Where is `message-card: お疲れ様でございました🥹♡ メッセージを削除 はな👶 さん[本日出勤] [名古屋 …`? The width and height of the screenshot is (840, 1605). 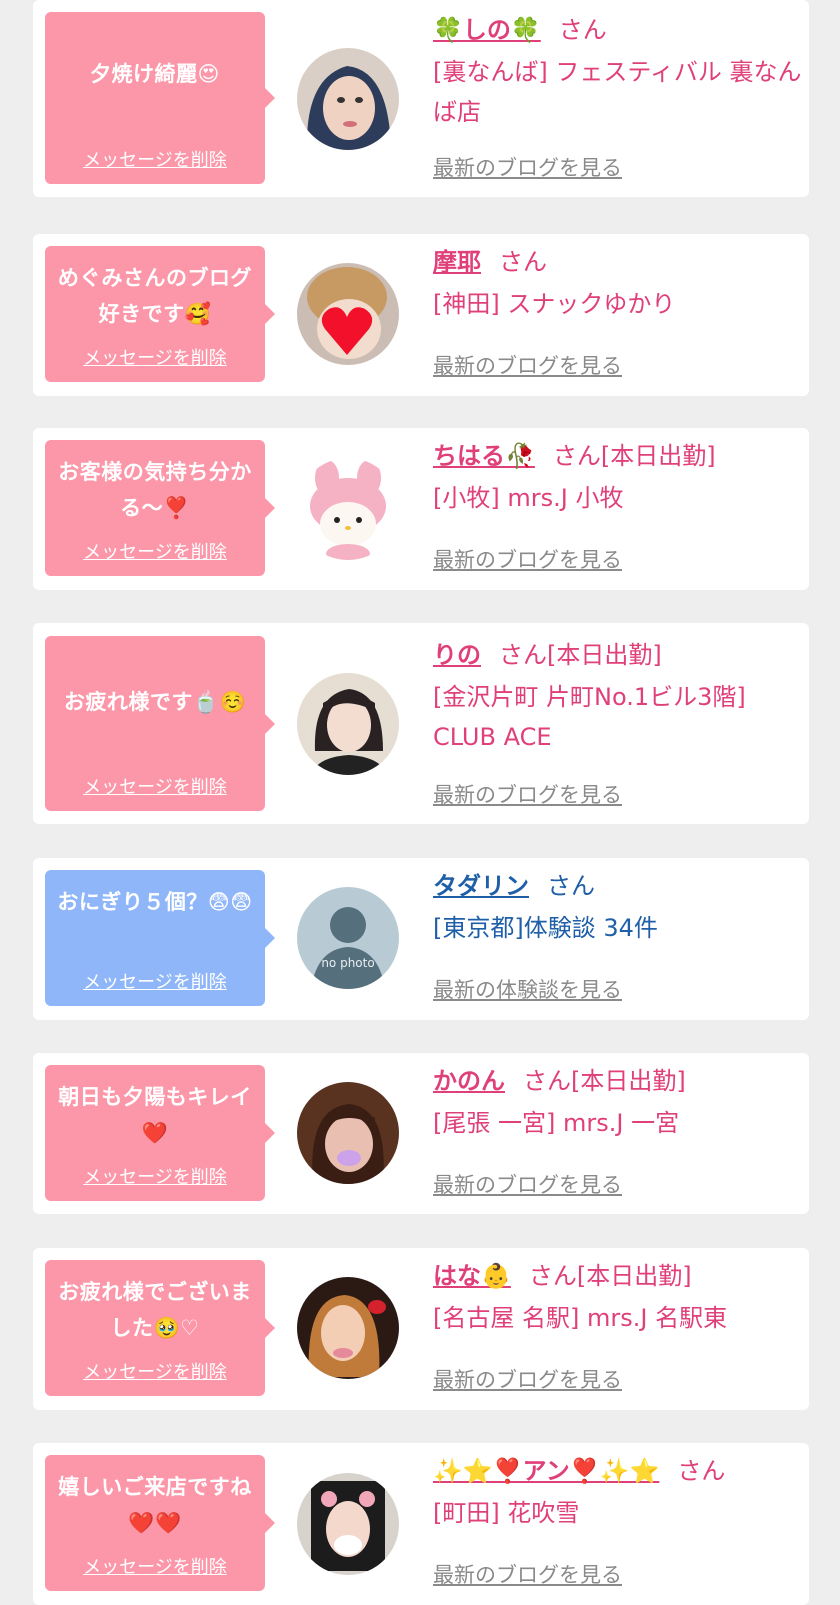
message-card: お疲れ様でございました🥹♡ メッセージを削除 はな👶 さん[本日出勤] [名古屋 … is located at coordinates (421, 1329).